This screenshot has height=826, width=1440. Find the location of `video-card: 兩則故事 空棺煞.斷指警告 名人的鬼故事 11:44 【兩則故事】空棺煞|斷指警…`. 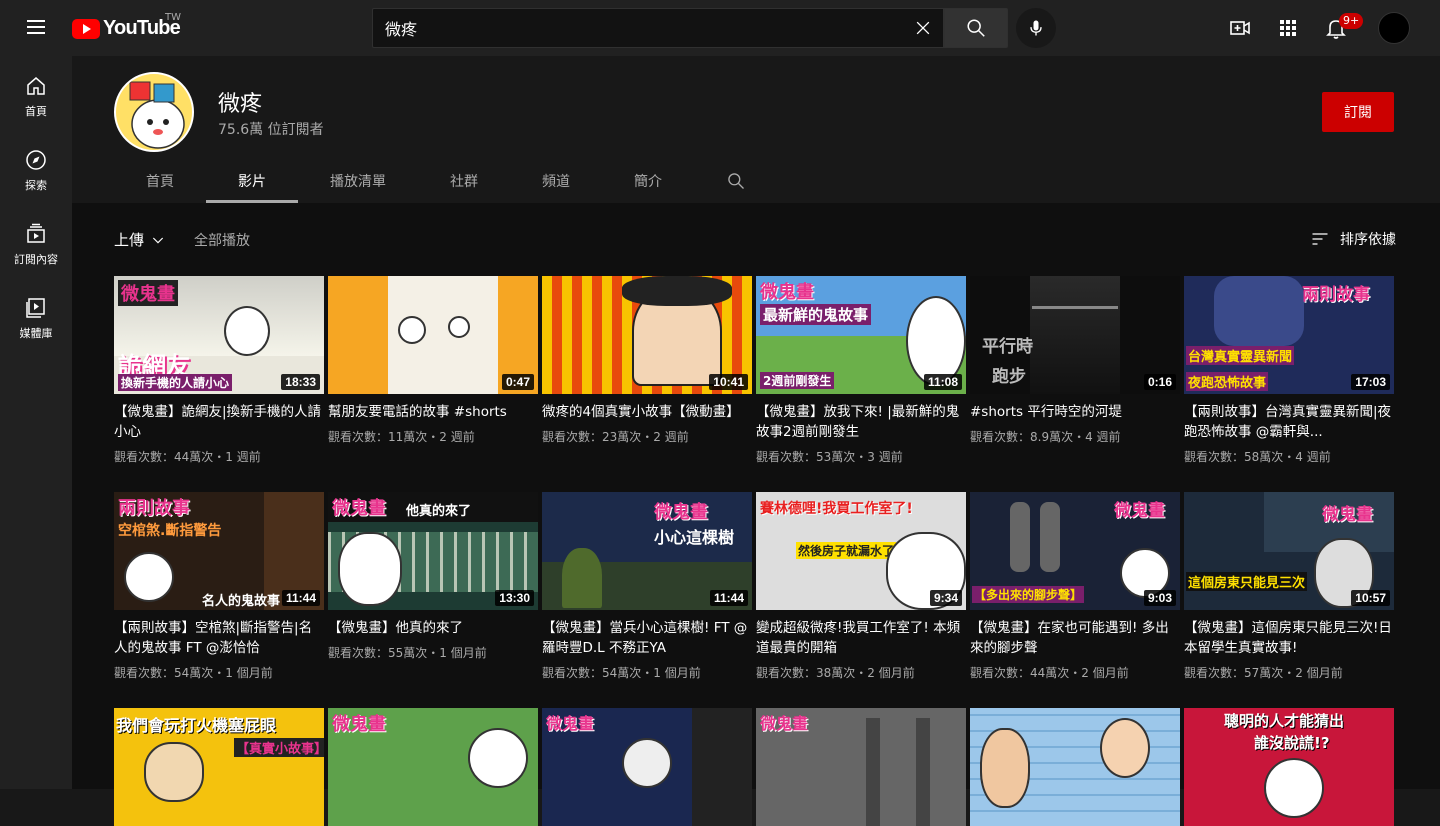

video-card: 兩則故事 空棺煞.斷指警告 名人的鬼故事 11:44 【兩則故事】空棺煞|斷指警… is located at coordinates (219, 586).